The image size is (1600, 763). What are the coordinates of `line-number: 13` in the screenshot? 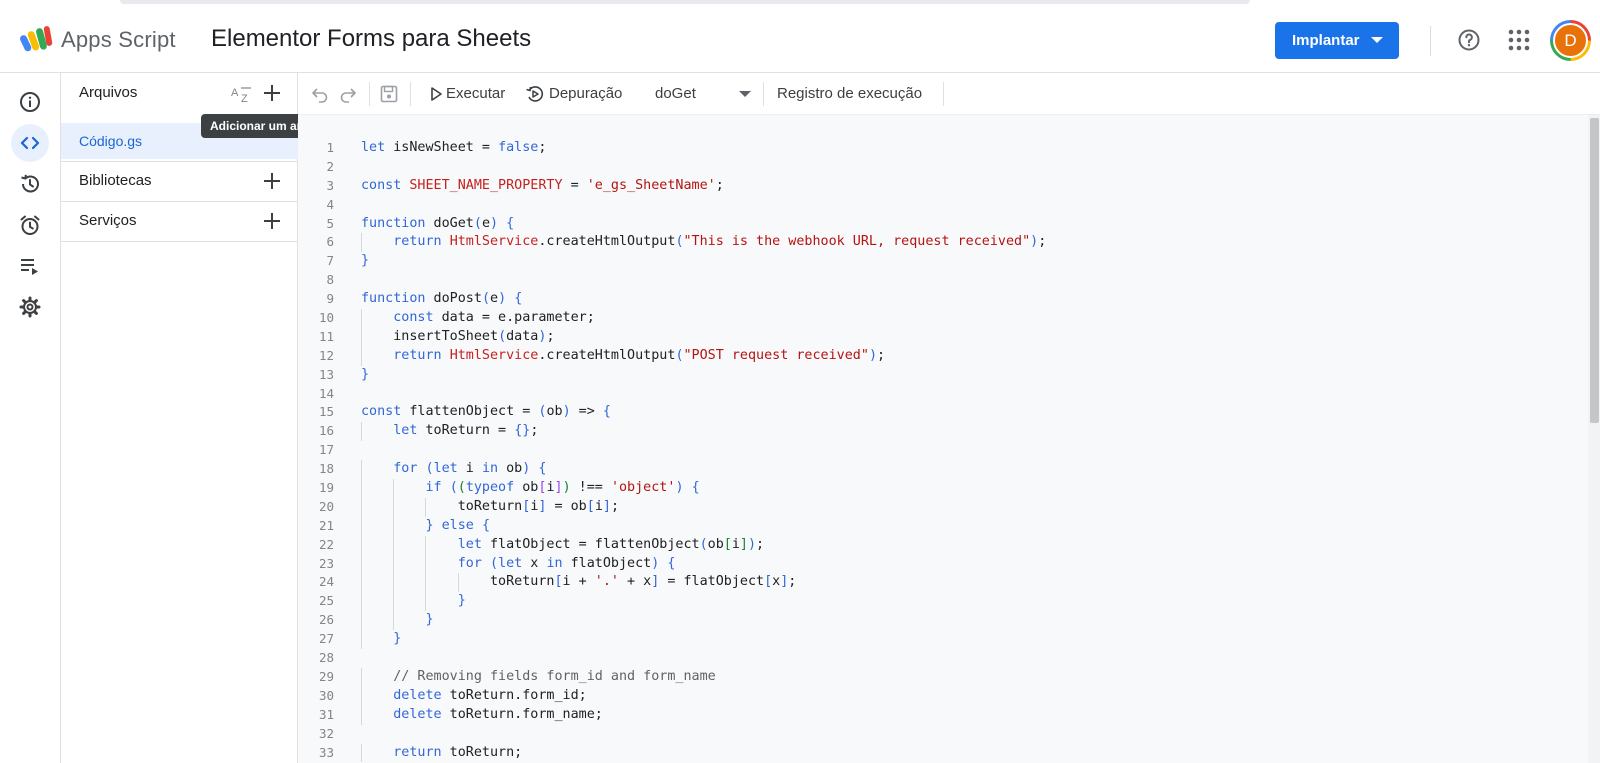 It's located at (326, 374).